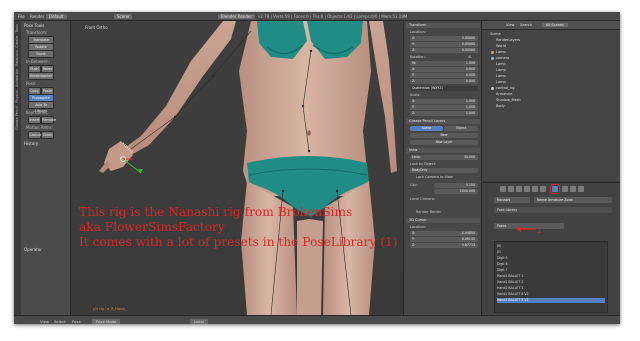 The width and height of the screenshot is (640, 341). What do you see at coordinates (434, 177) in the screenshot?
I see `lock-camera-to-view-checkbox: Lock Camera to View` at bounding box center [434, 177].